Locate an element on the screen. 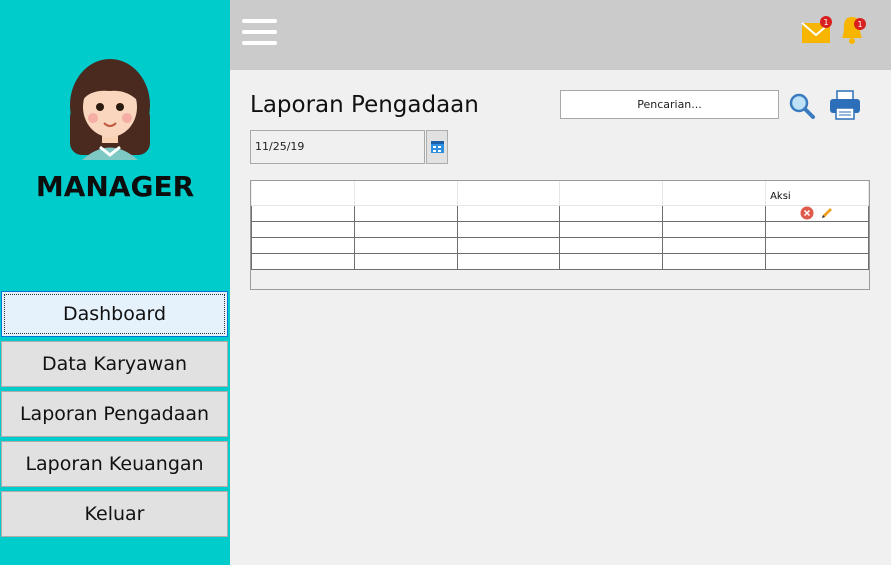 The height and width of the screenshot is (565, 891). report-table: Aksi is located at coordinates (560, 235).